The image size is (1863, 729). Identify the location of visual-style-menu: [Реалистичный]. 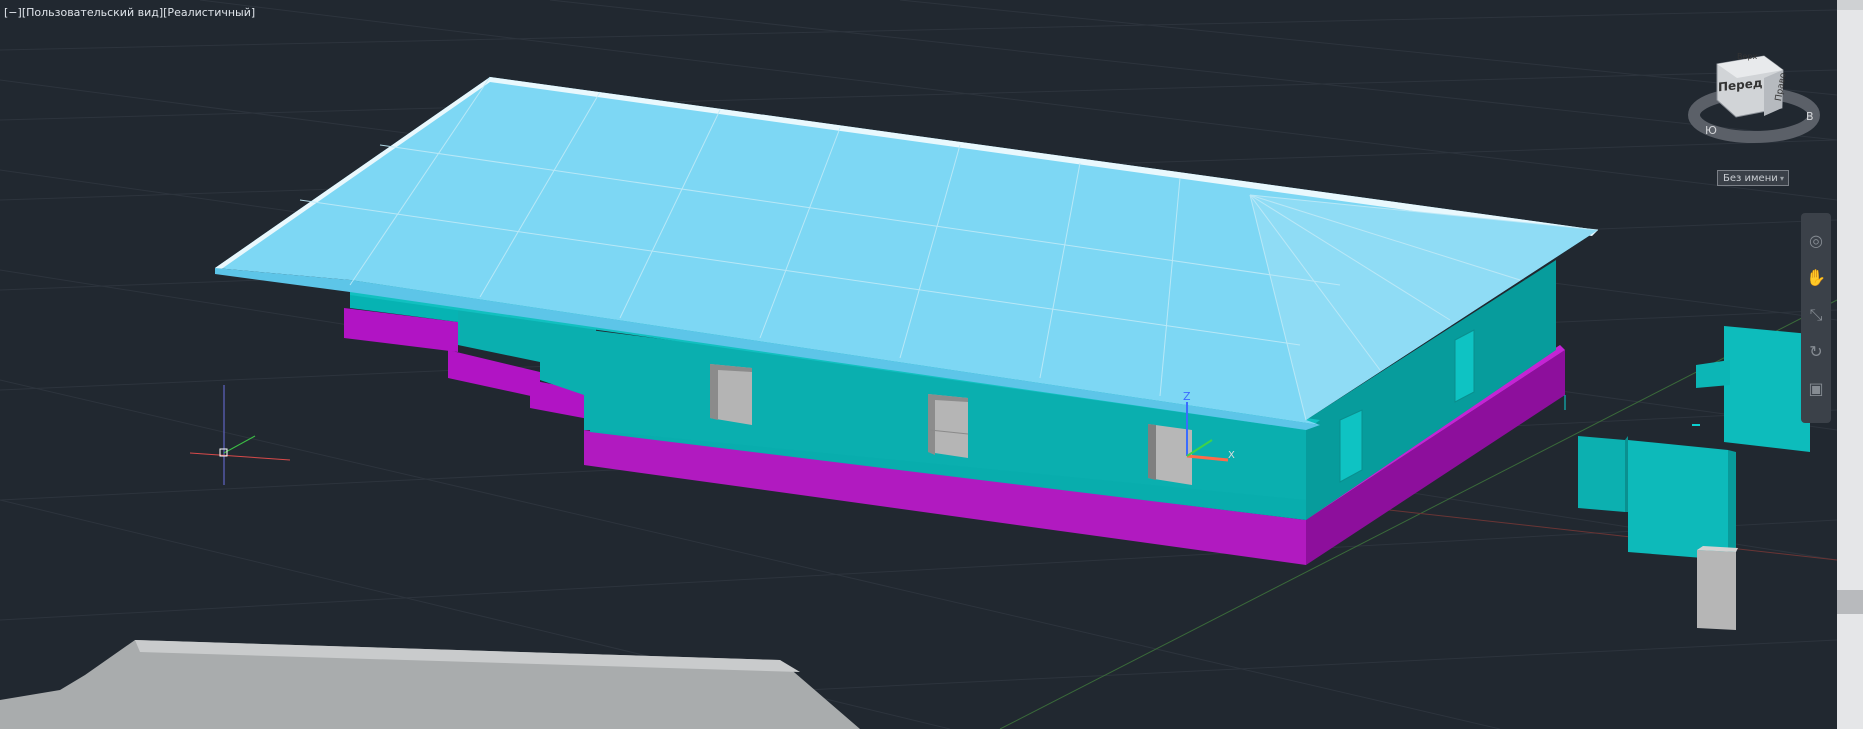
(209, 12).